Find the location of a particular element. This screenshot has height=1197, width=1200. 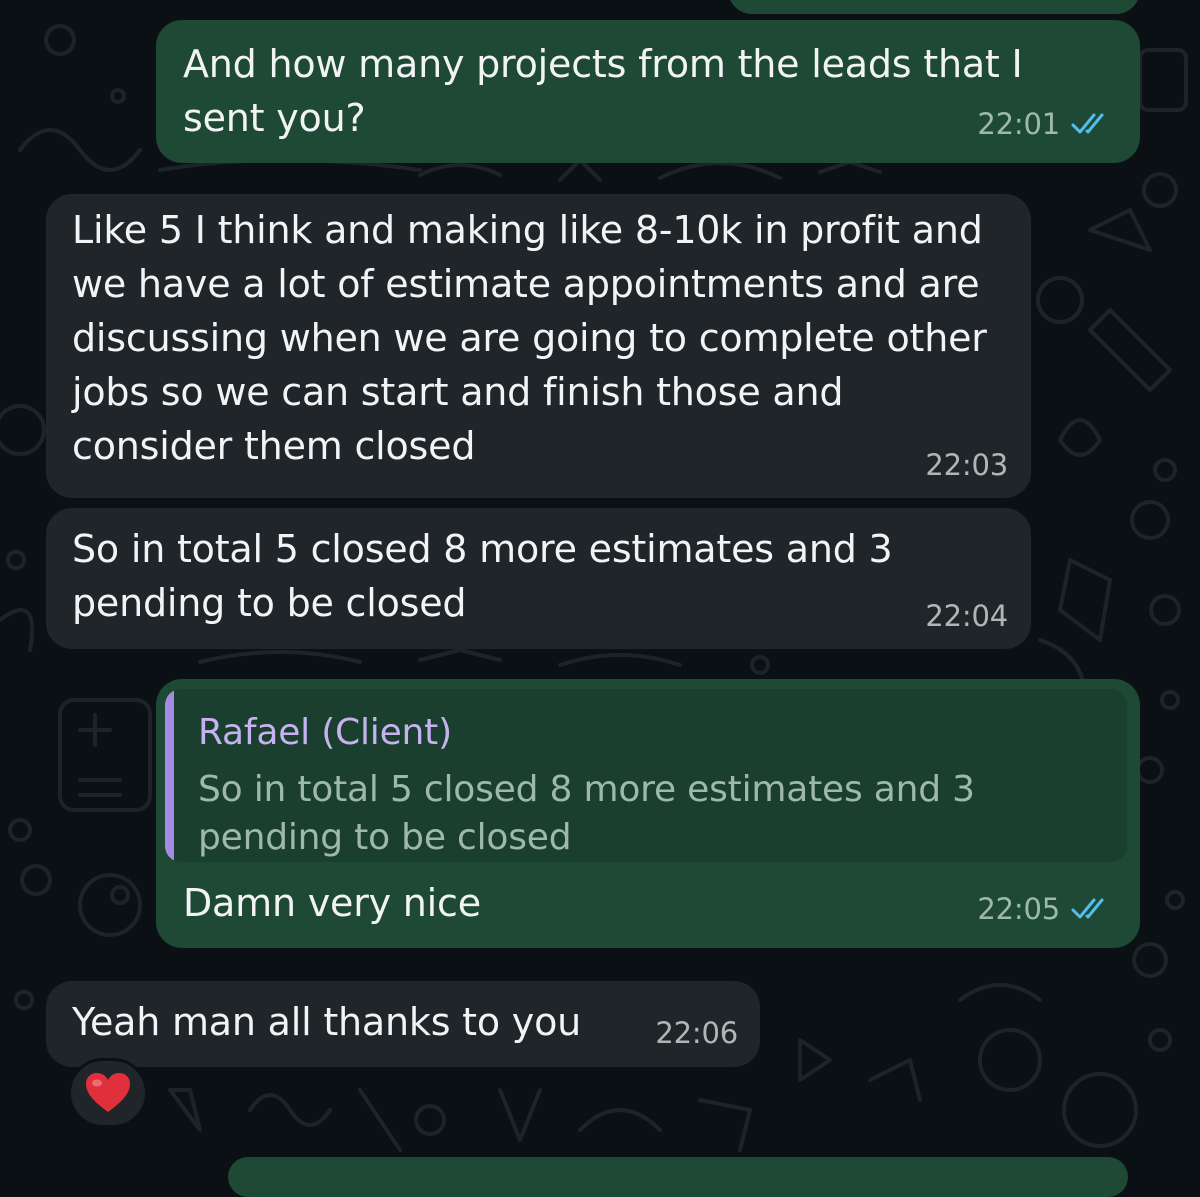

message-meta: 22:06 is located at coordinates (696, 1033).